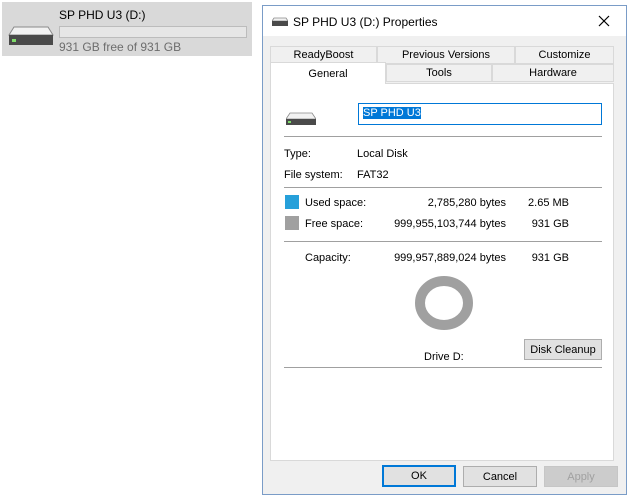  I want to click on used-space-bytes: 2,785,280 bytes, so click(466, 203).